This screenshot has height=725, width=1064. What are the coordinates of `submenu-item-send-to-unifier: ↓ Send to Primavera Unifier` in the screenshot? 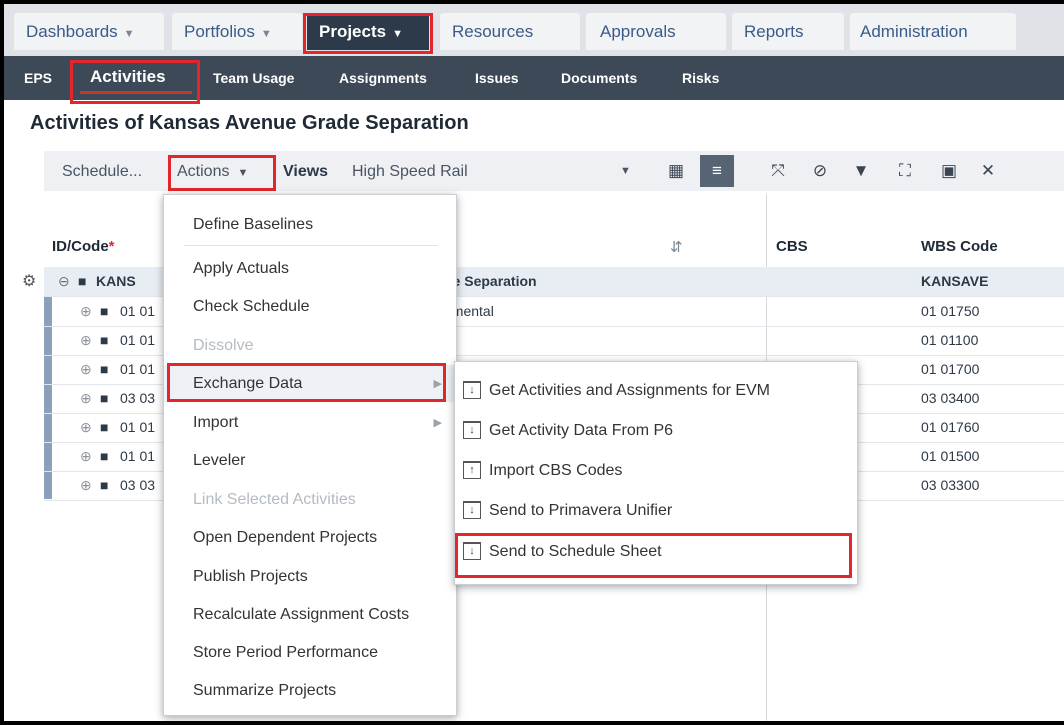 It's located at (567, 510).